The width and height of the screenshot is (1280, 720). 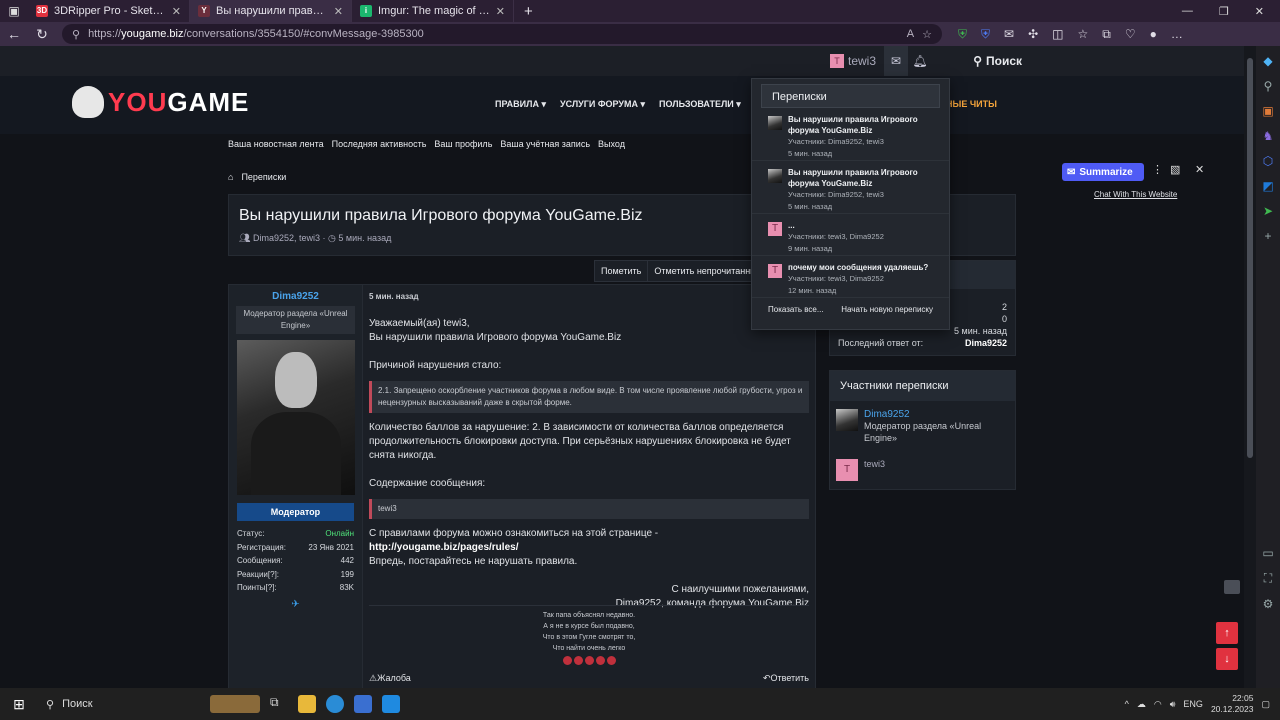 What do you see at coordinates (920, 61) in the screenshot?
I see `bell-icon: 🔔︎` at bounding box center [920, 61].